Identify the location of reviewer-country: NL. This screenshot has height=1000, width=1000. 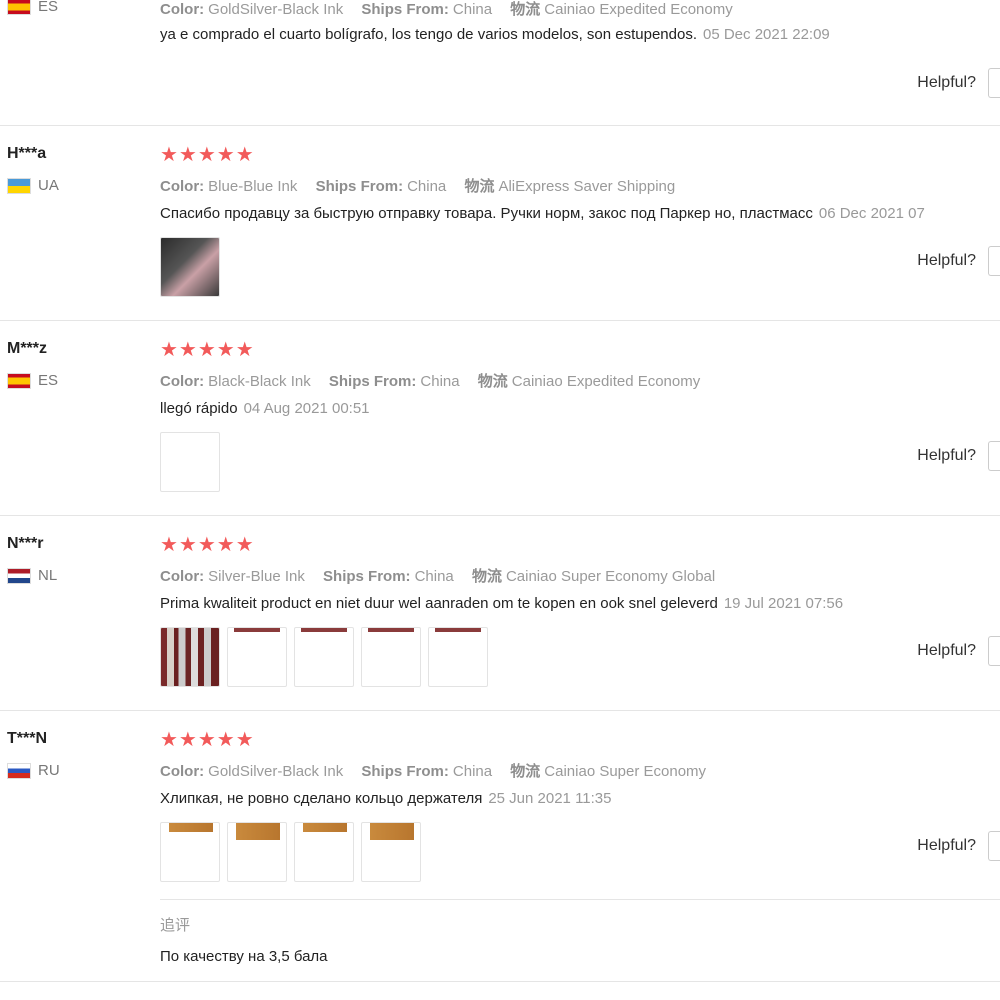
(32, 575).